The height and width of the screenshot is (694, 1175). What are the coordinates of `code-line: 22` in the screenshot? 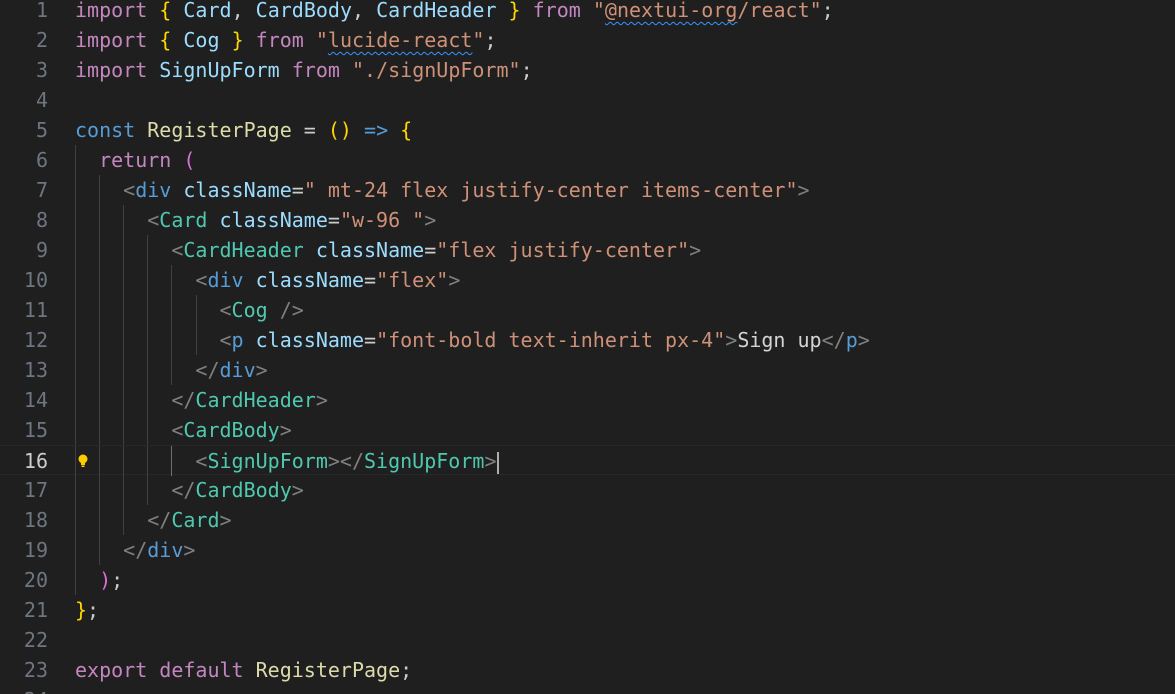 It's located at (587, 640).